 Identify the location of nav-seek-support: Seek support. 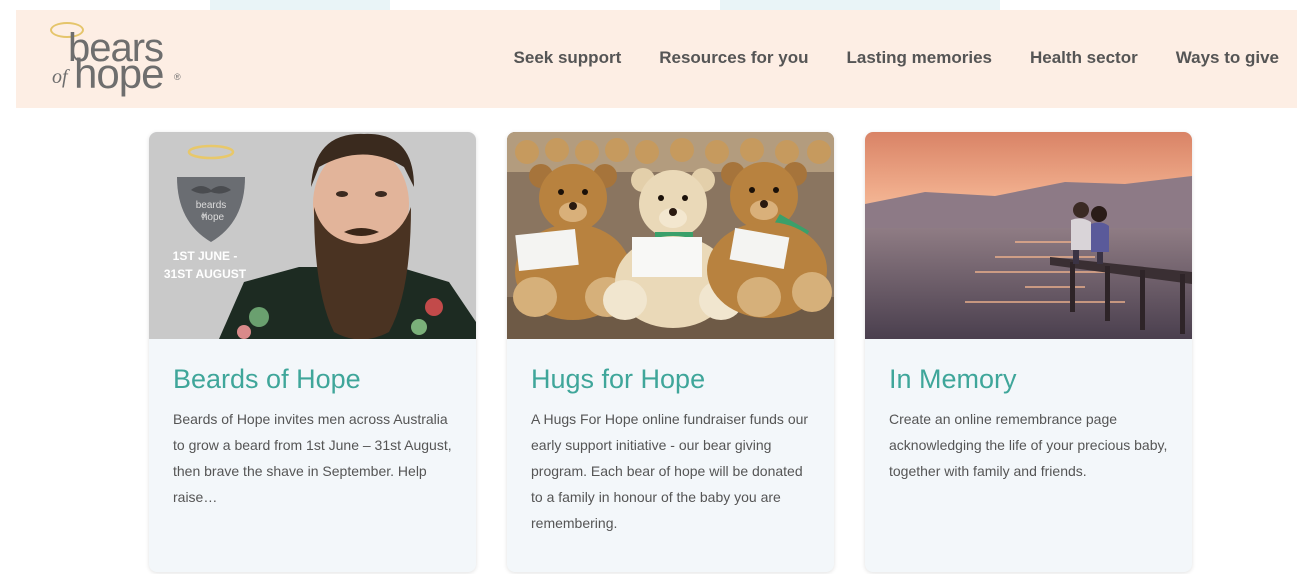
(568, 58).